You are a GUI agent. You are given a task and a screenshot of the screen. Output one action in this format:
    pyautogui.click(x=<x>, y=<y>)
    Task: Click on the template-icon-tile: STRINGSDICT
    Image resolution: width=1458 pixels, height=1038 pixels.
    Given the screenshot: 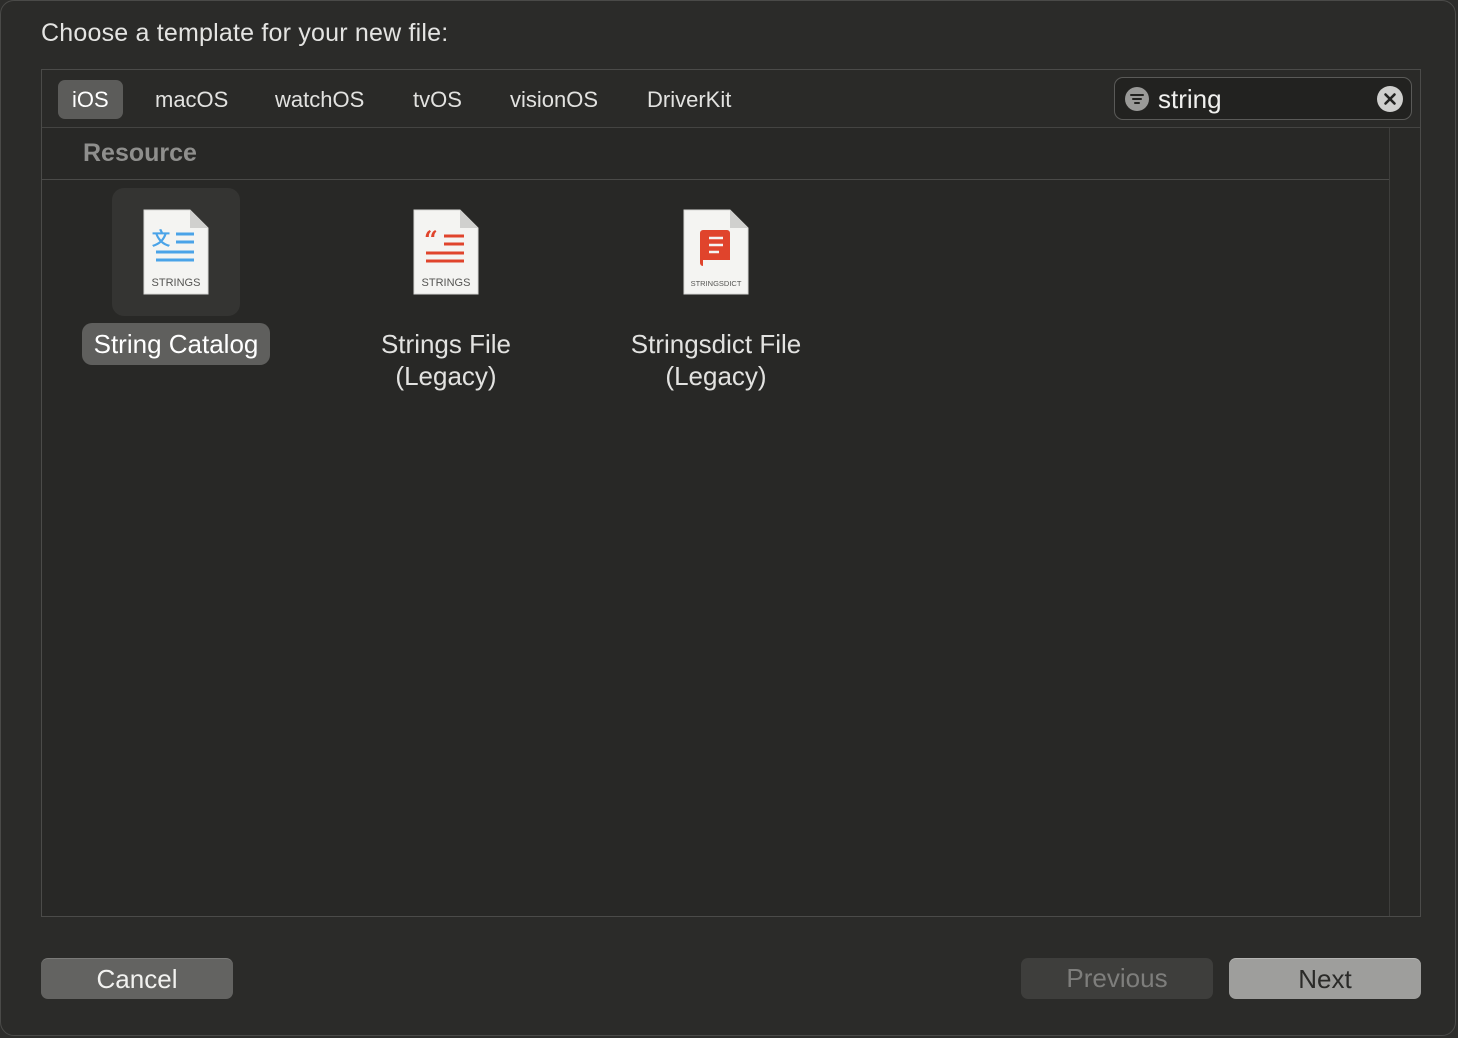 What is the action you would take?
    pyautogui.click(x=716, y=252)
    